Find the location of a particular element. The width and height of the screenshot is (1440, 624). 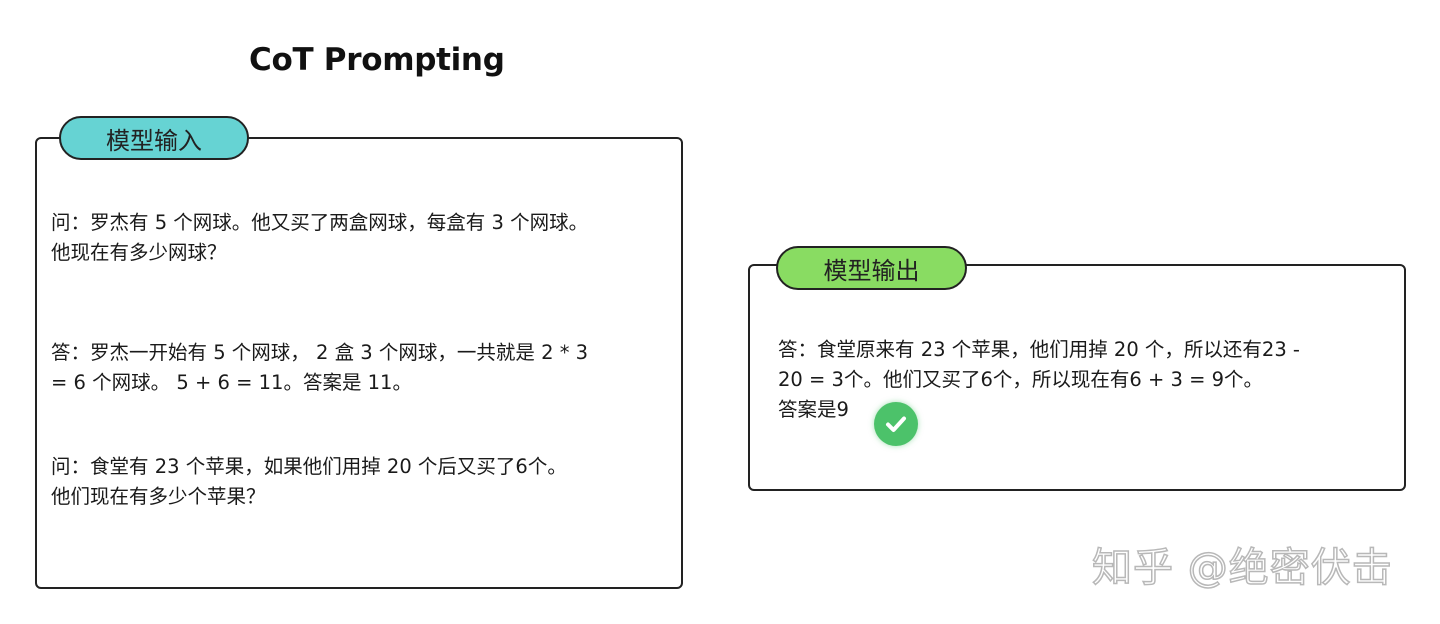

question-1-line-2: 他现在有多少网球？ is located at coordinates (139, 252).